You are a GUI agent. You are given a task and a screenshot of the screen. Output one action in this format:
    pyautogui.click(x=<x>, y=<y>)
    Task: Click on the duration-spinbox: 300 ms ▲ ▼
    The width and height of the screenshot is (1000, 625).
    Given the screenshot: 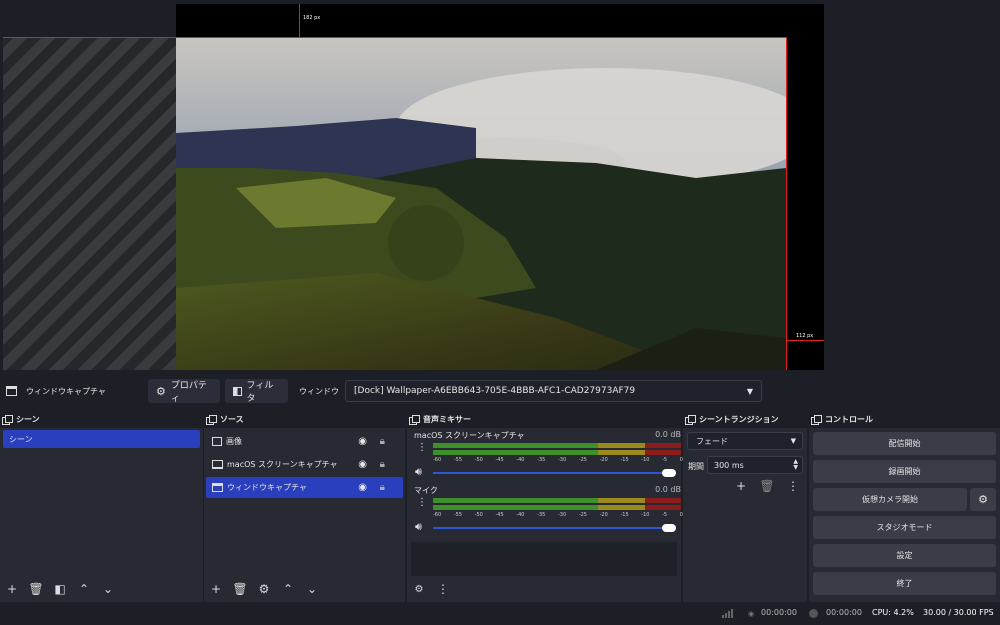 What is the action you would take?
    pyautogui.click(x=755, y=465)
    